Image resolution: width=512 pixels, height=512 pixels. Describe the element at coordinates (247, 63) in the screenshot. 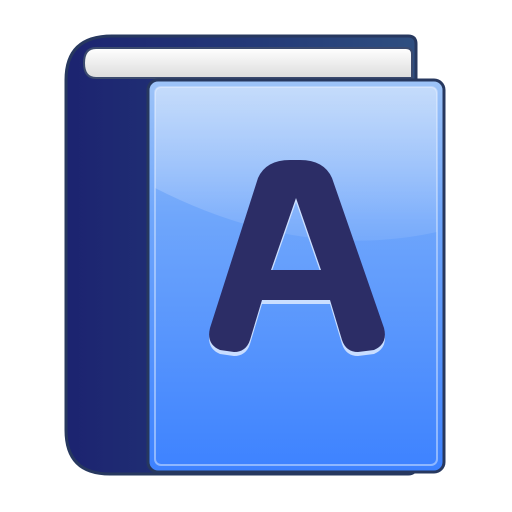

I see `book-pages` at that location.